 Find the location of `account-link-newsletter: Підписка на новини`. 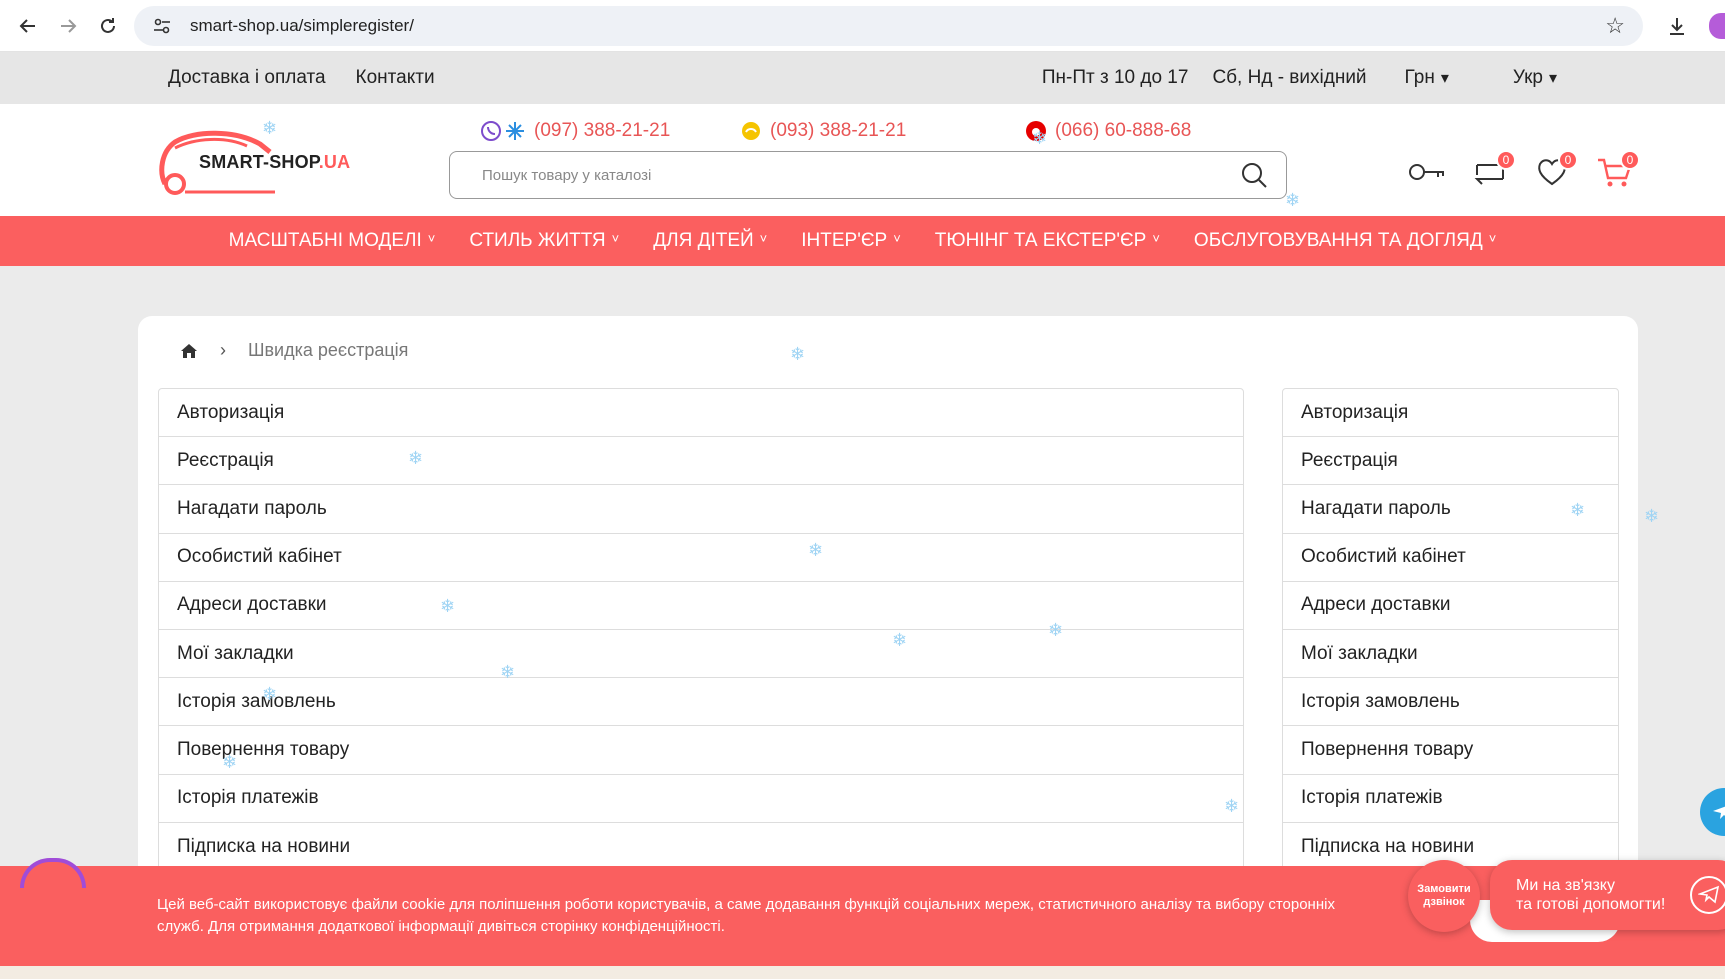

account-link-newsletter: Підписка на новини is located at coordinates (701, 847).